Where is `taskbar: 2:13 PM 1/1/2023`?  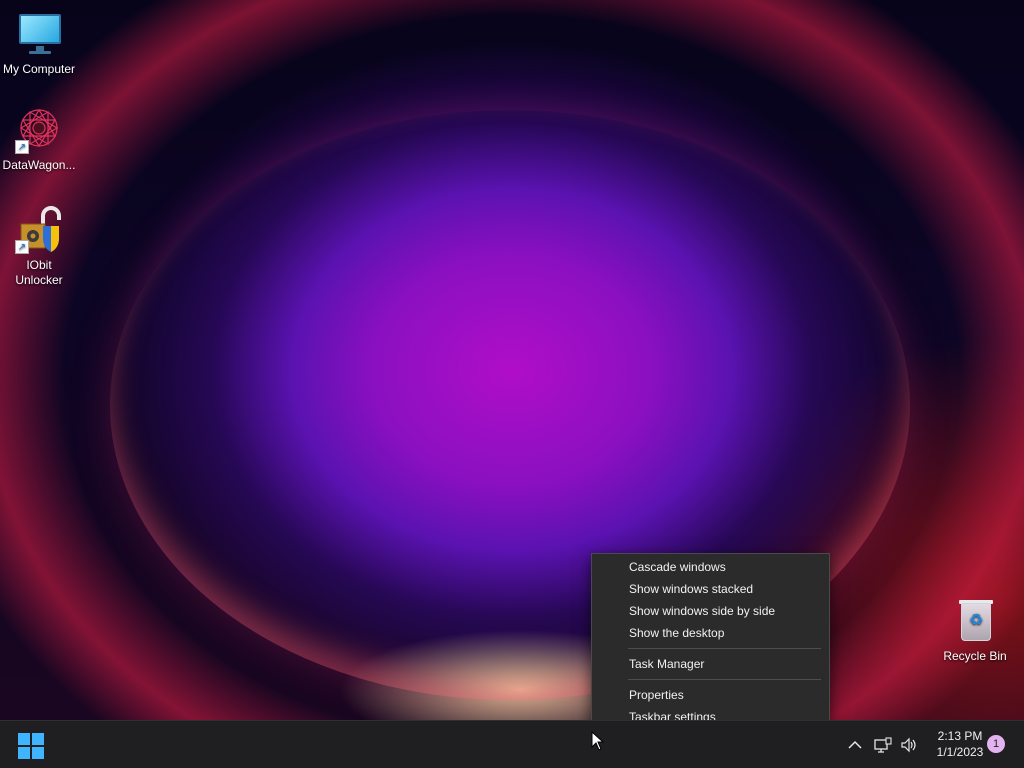 taskbar: 2:13 PM 1/1/2023 is located at coordinates (512, 744).